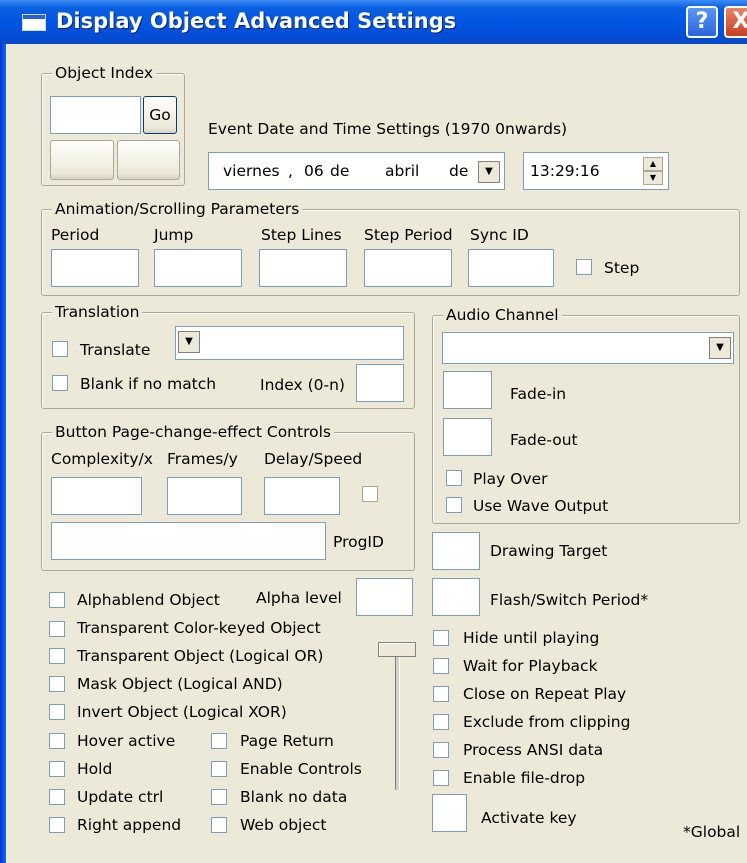 This screenshot has height=863, width=747. What do you see at coordinates (720, 348) in the screenshot?
I see `audio-dropdown-arrow-icon: ▼` at bounding box center [720, 348].